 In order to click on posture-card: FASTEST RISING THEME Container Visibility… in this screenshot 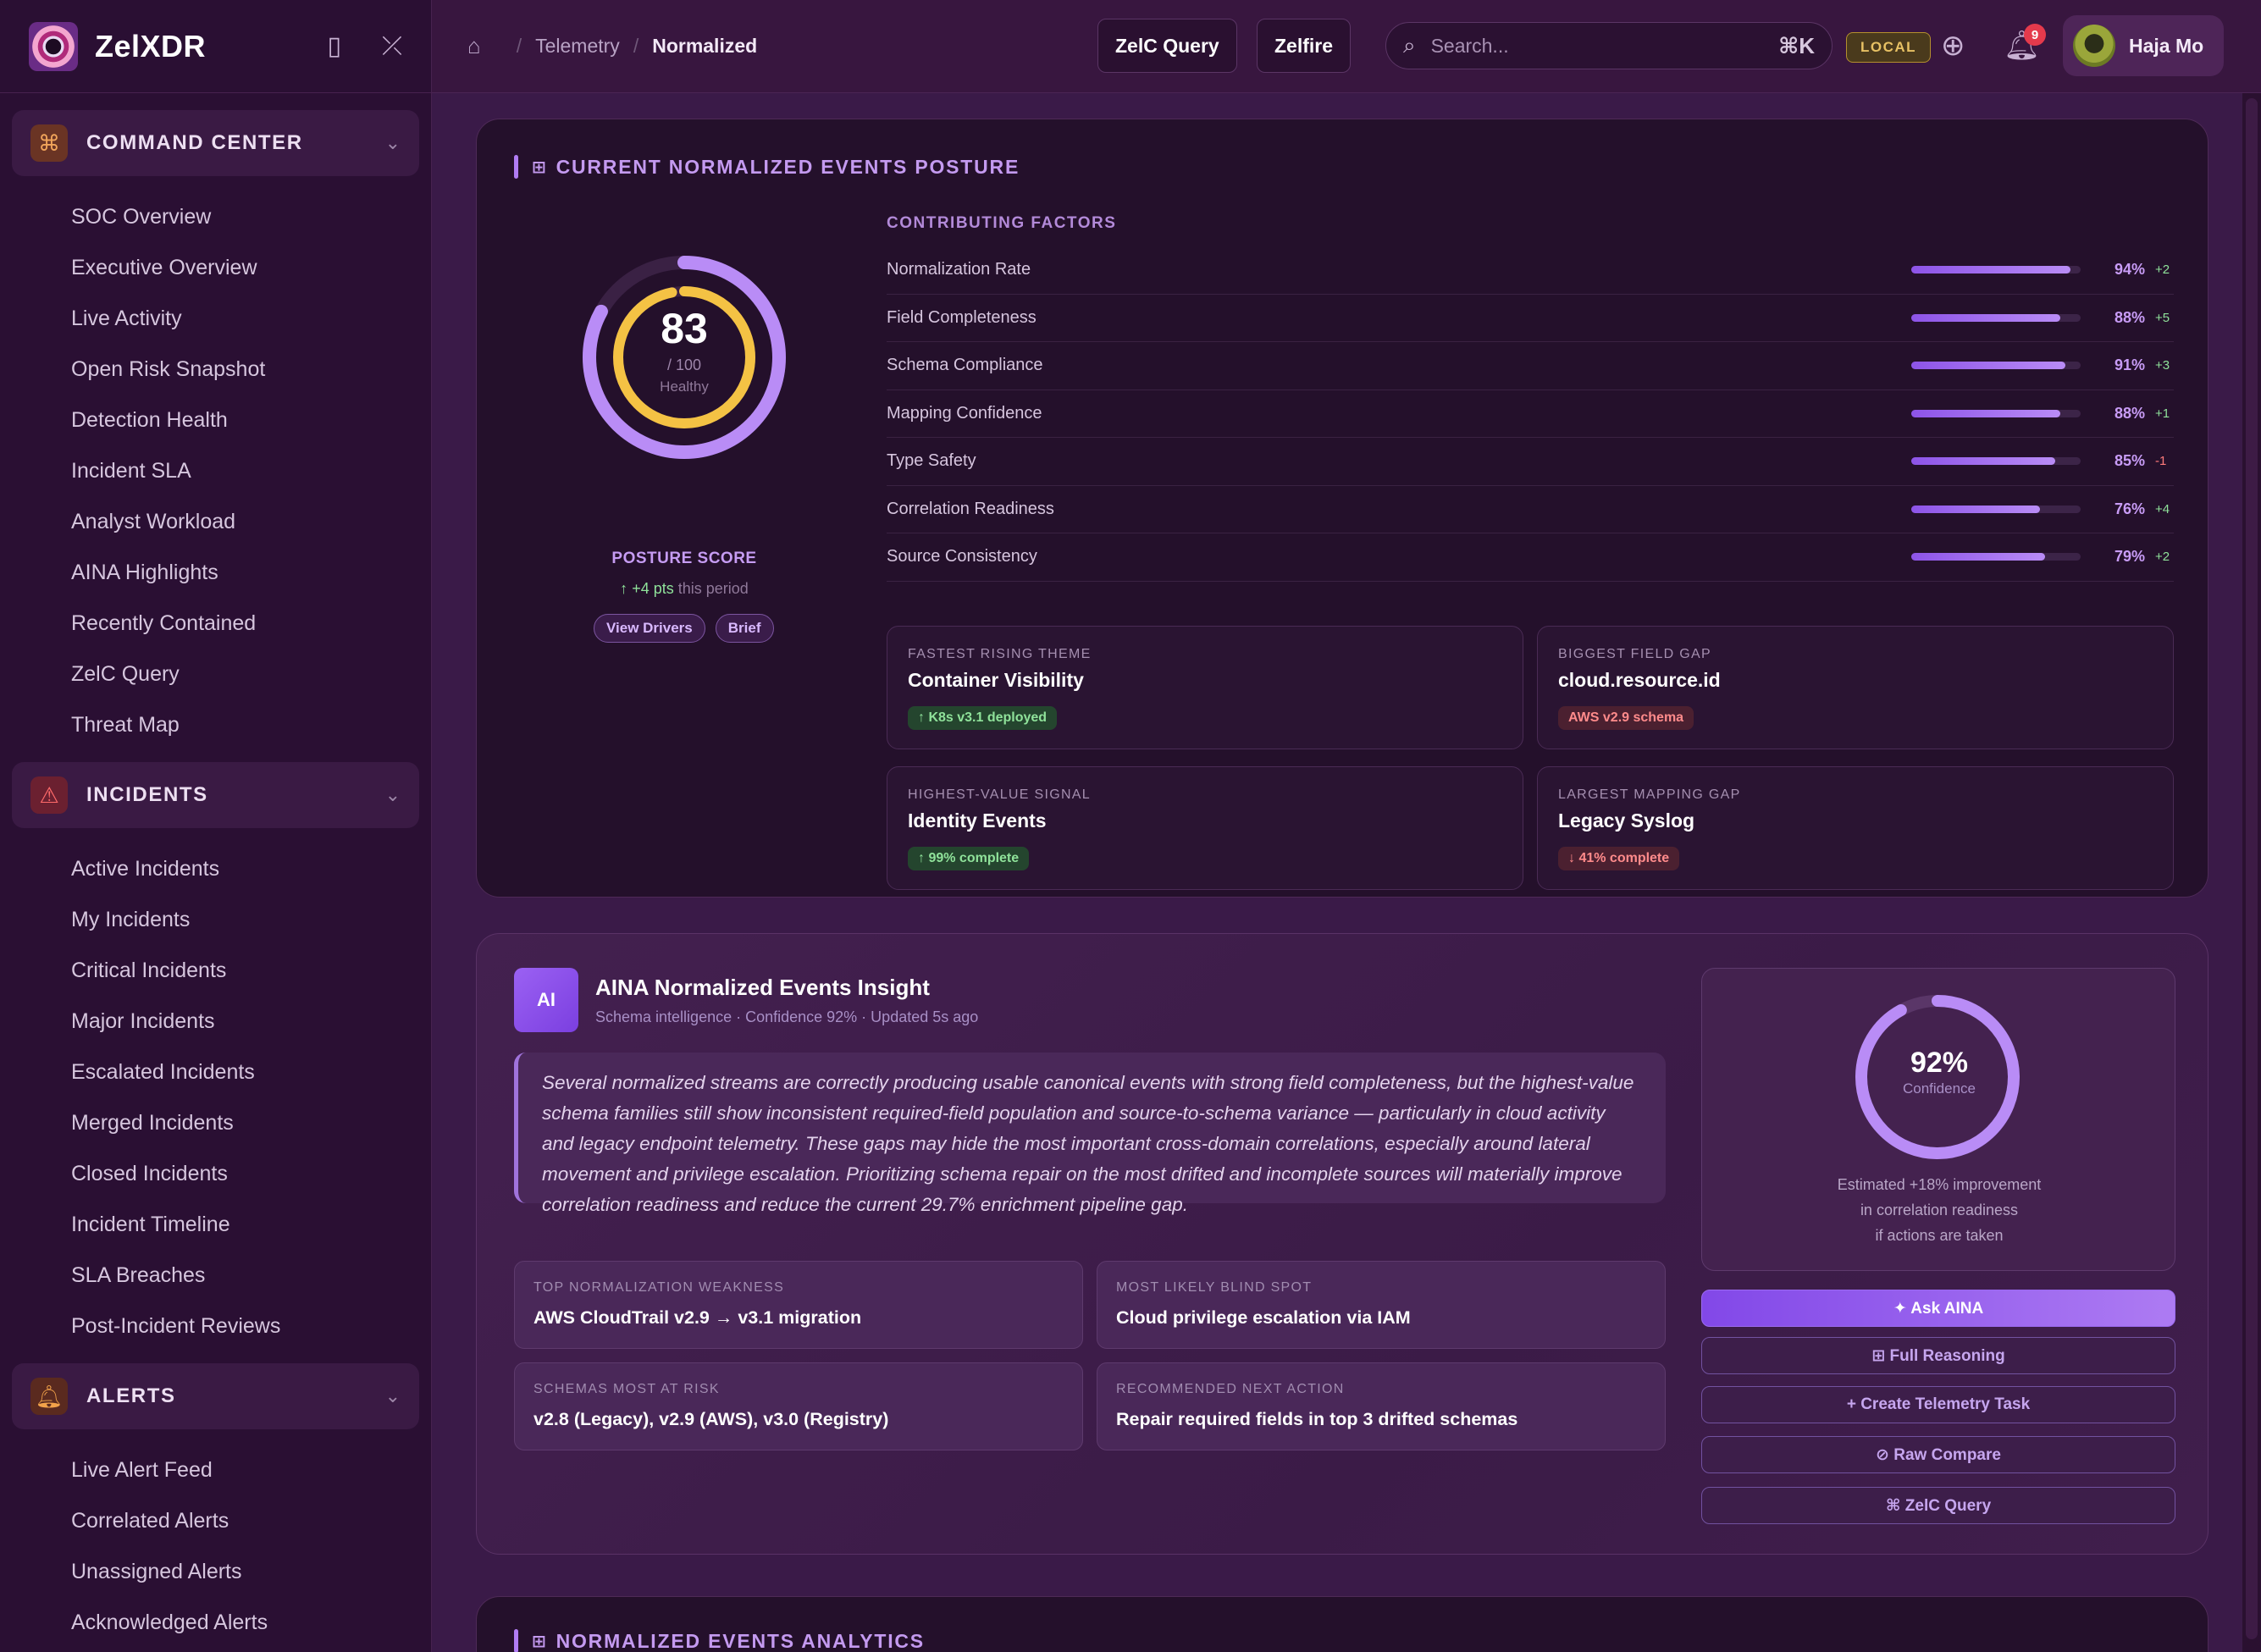, I will do `click(1205, 687)`.